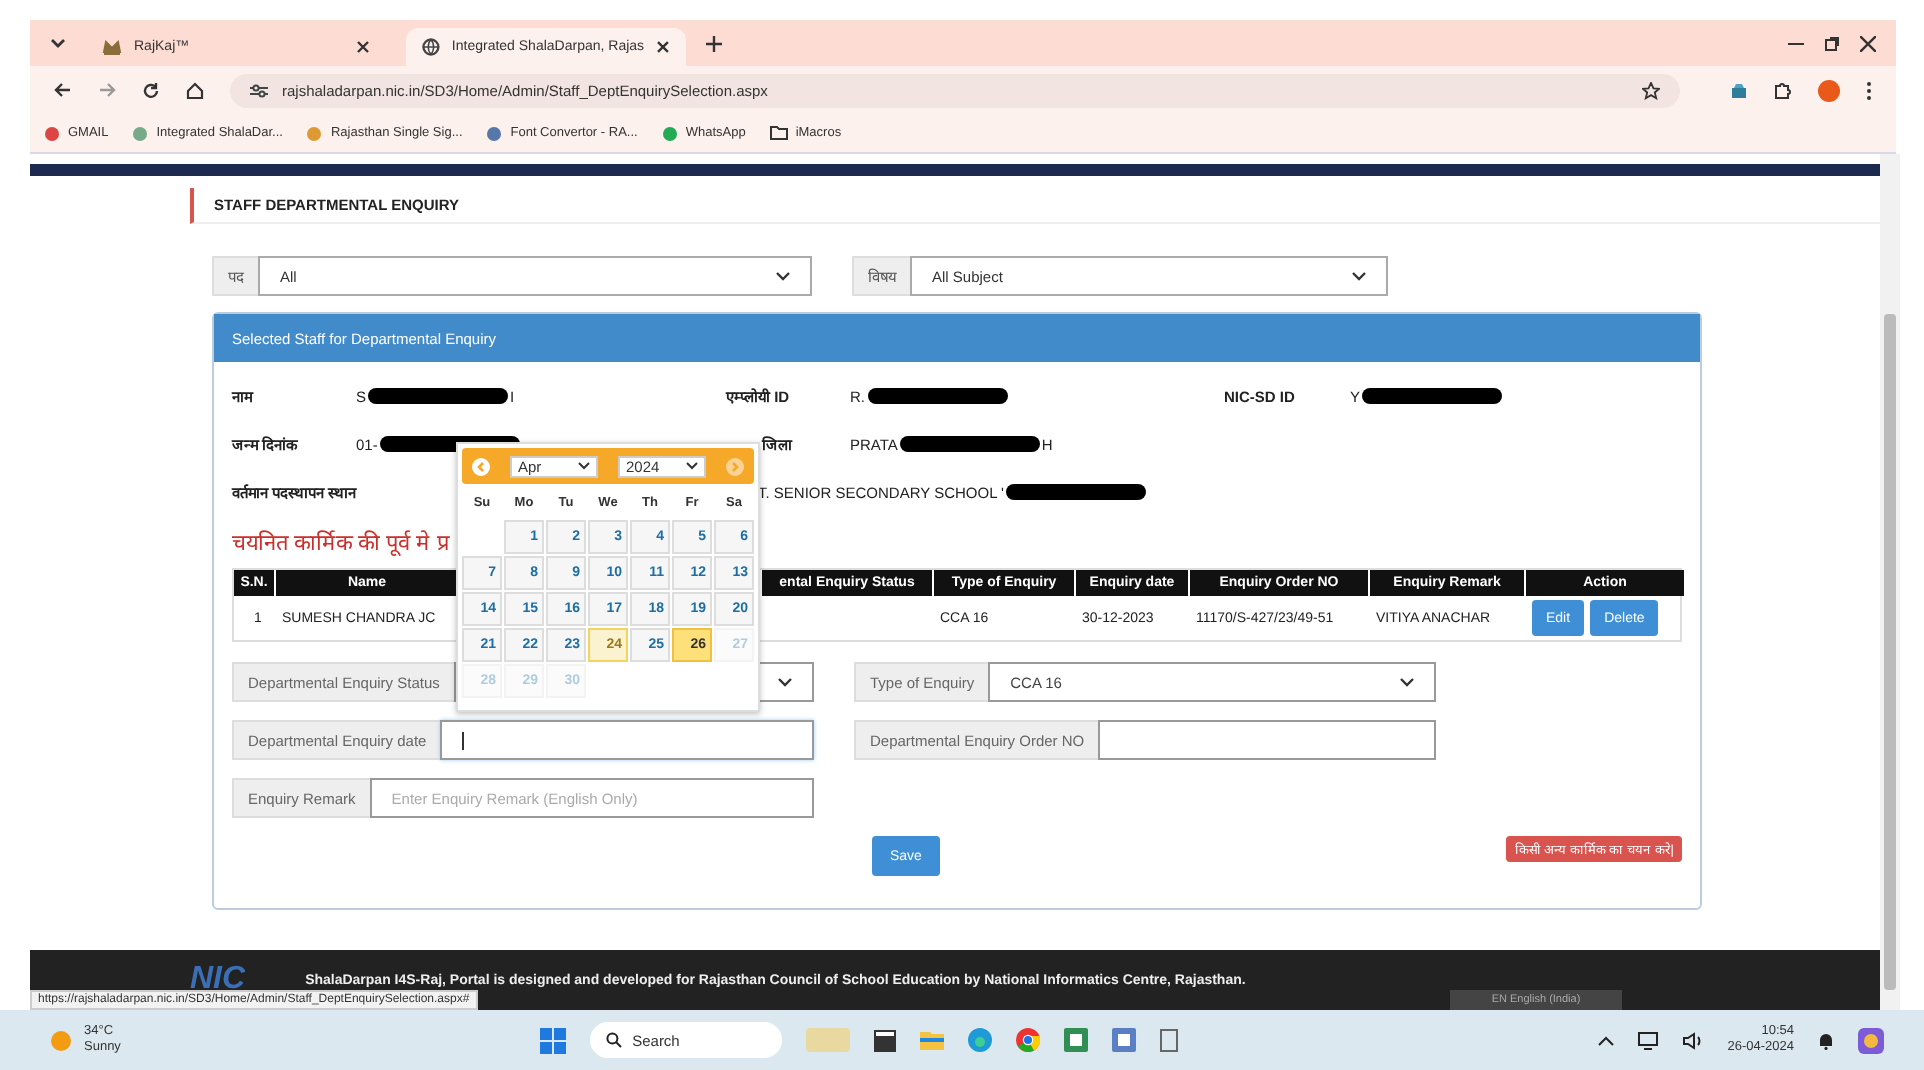 Image resolution: width=1924 pixels, height=1070 pixels. Describe the element at coordinates (1647, 1040) in the screenshot. I see `display-icon` at that location.